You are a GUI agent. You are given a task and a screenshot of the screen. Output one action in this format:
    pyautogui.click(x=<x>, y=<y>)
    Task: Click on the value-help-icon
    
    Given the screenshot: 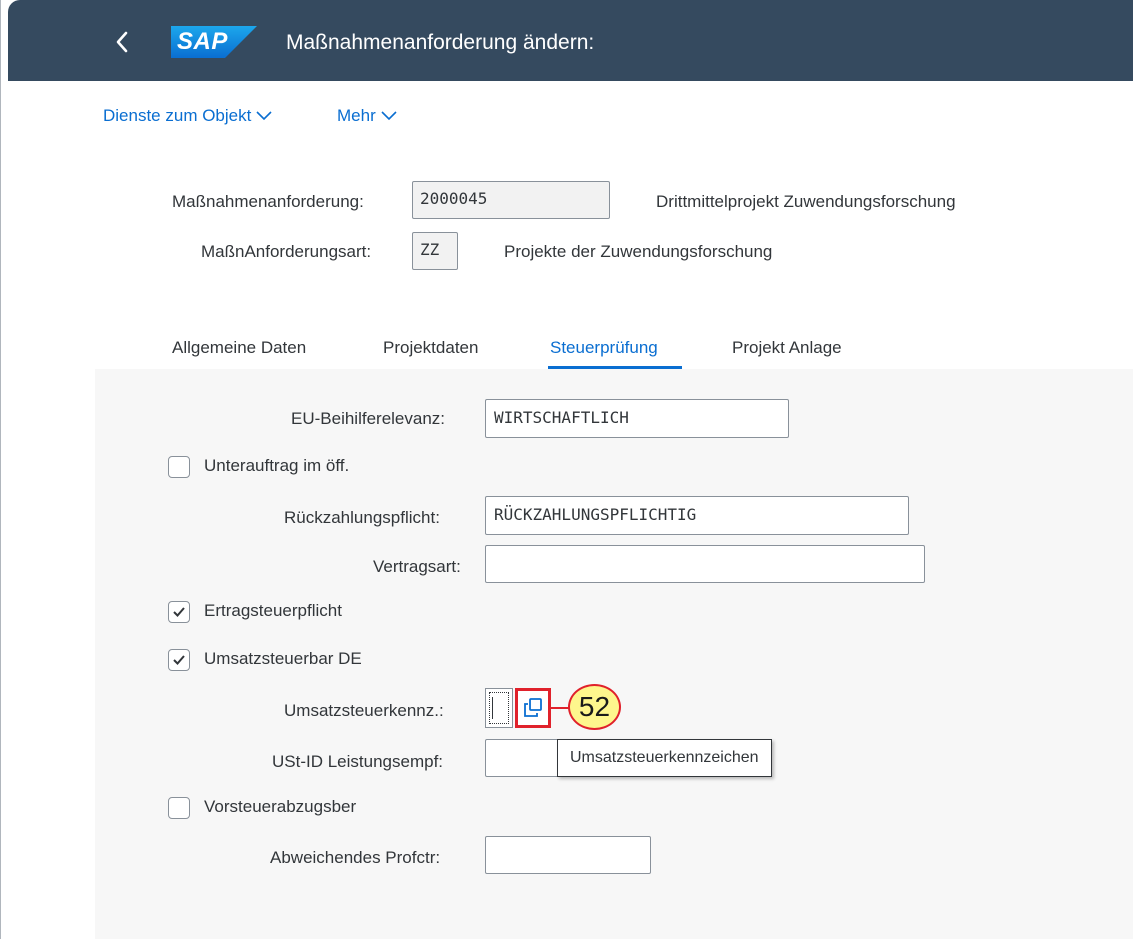 What is the action you would take?
    pyautogui.click(x=533, y=707)
    